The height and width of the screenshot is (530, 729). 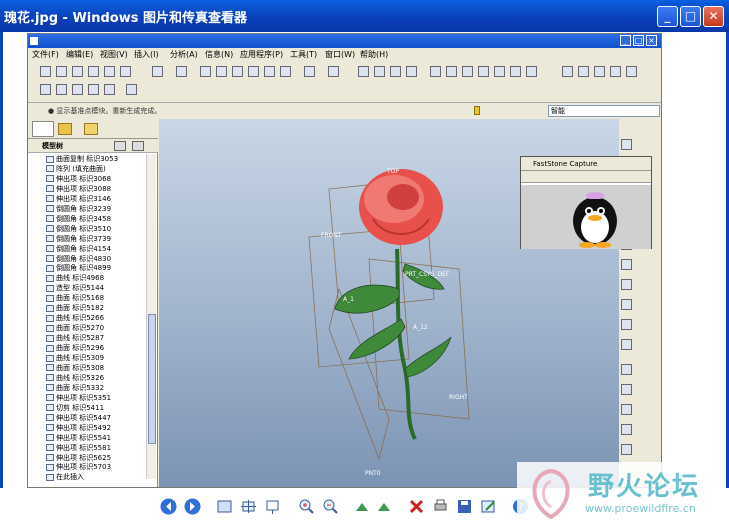 I want to click on filter-select: 智能, so click(x=604, y=111).